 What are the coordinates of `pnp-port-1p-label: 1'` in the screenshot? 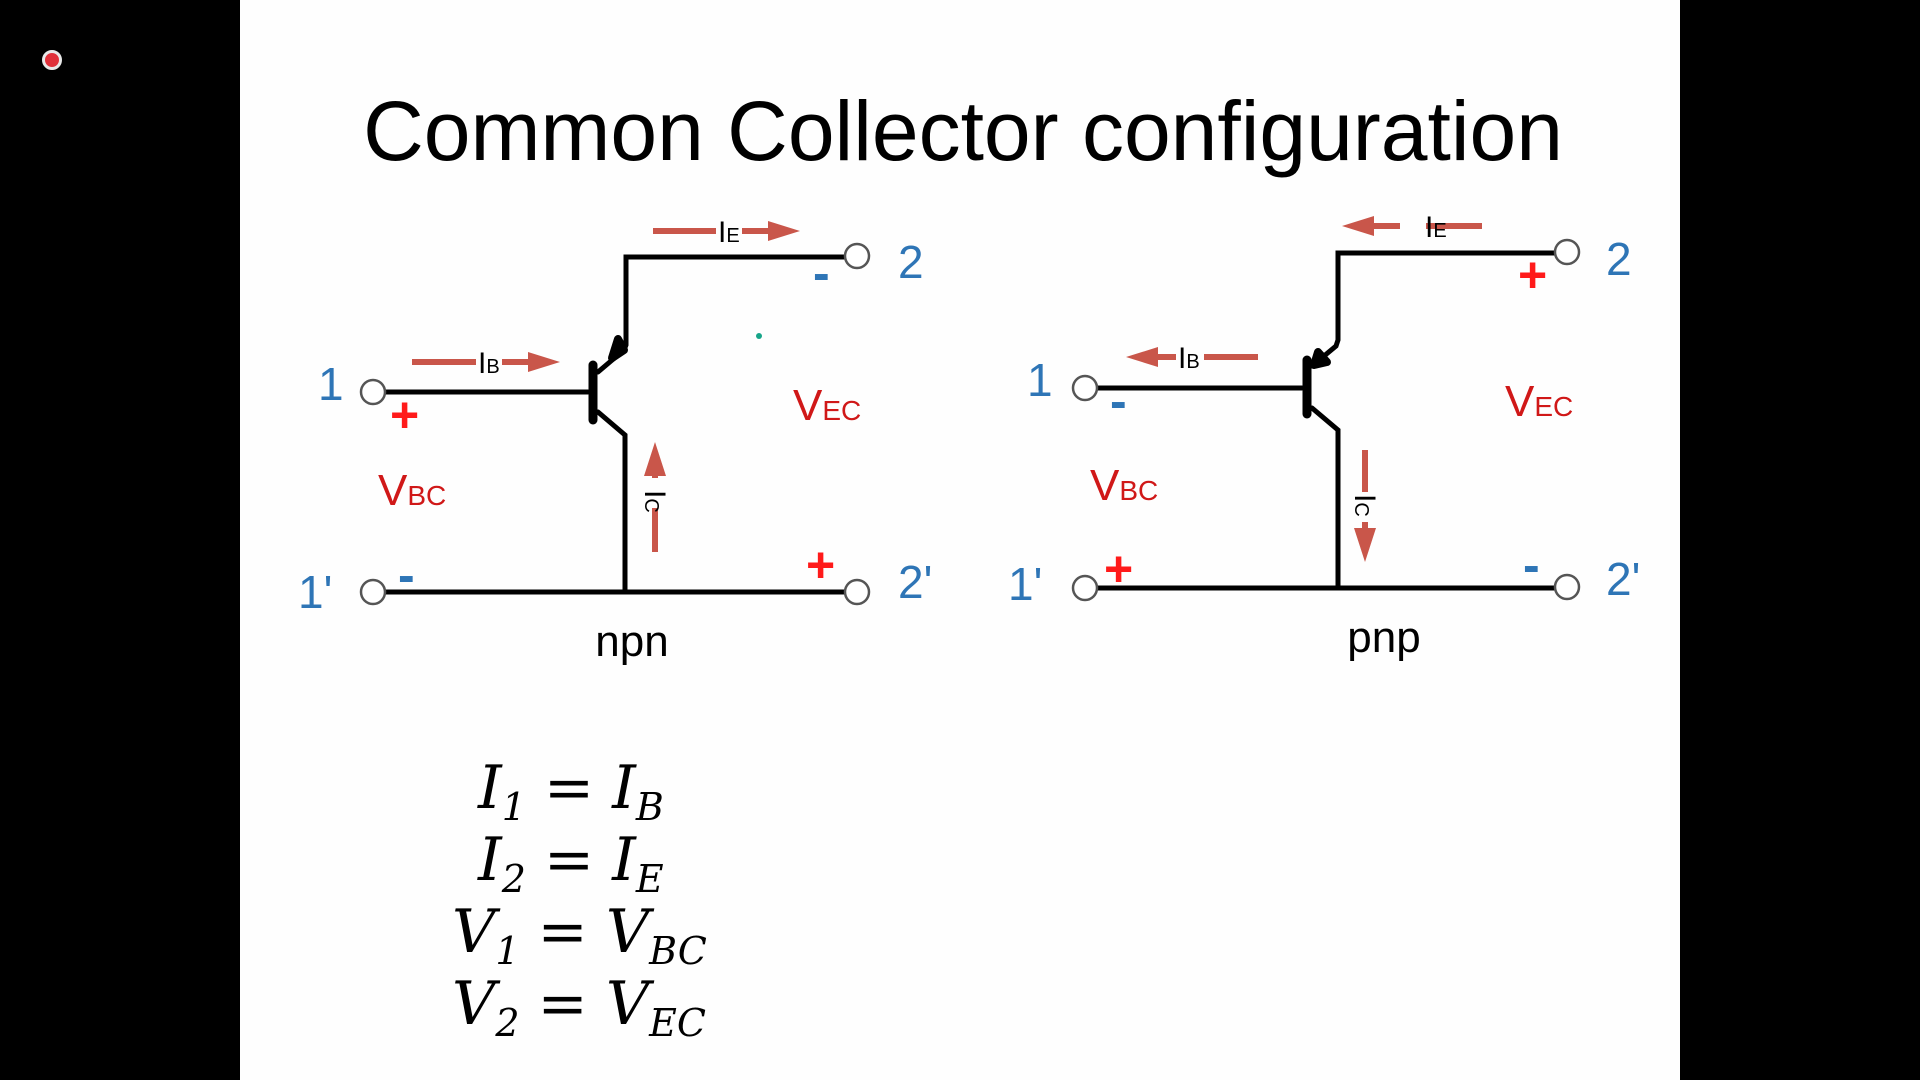 It's located at (1025, 584).